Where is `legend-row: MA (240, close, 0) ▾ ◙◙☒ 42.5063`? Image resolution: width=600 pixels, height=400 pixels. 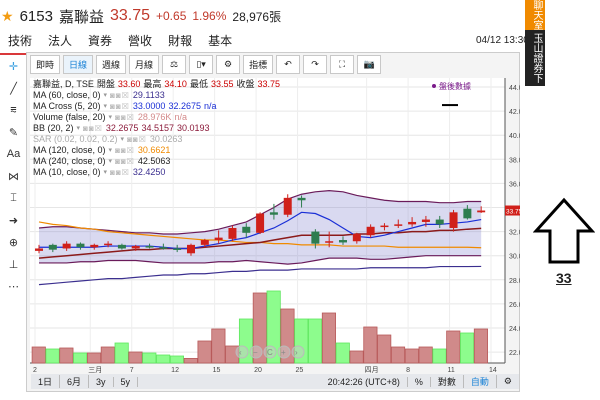
legend-row: MA (240, close, 0) ▾ ◙◙☒ 42.5063 is located at coordinates (156, 161).